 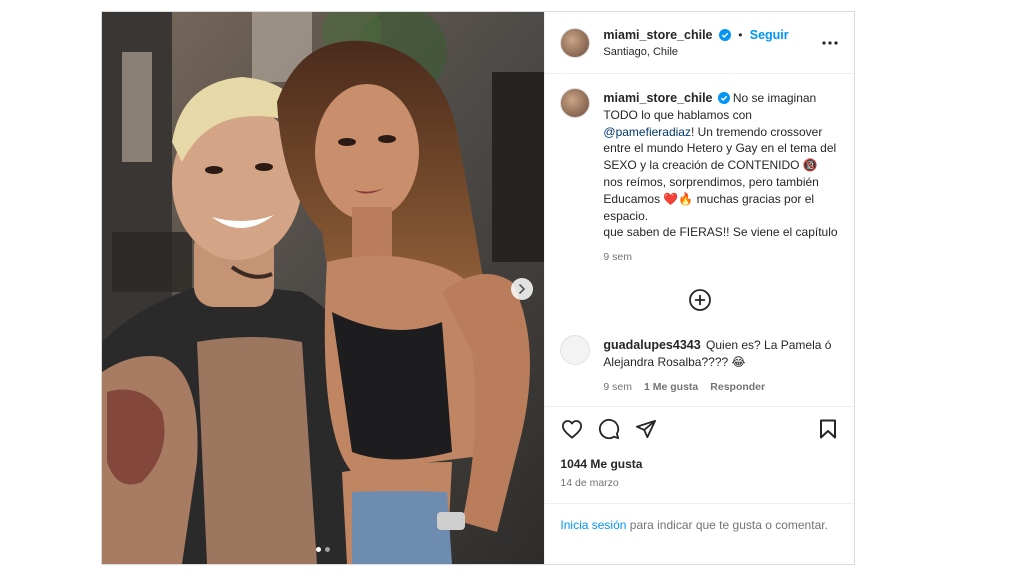 I want to click on next-arrow-icon, so click(x=522, y=289).